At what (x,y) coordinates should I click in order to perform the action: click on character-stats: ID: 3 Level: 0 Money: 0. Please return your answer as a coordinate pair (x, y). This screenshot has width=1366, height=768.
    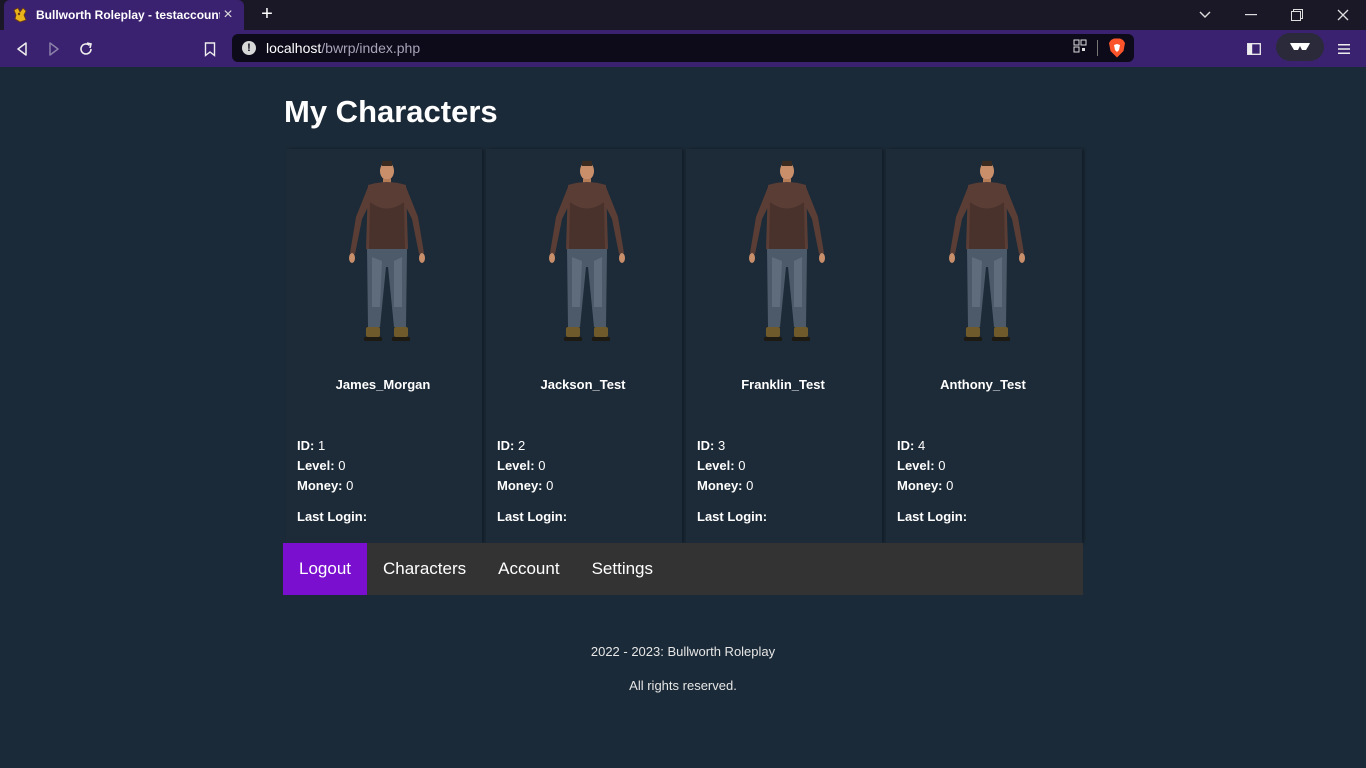
    Looking at the image, I should click on (725, 466).